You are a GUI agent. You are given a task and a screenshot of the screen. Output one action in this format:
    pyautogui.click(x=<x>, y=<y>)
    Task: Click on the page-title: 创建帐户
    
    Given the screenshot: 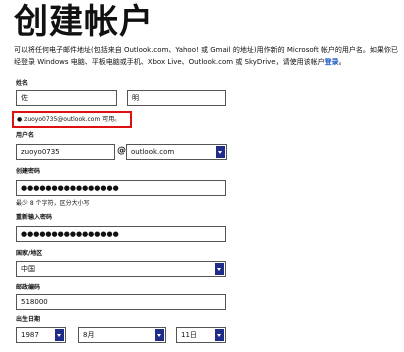 What is the action you would take?
    pyautogui.click(x=84, y=22)
    